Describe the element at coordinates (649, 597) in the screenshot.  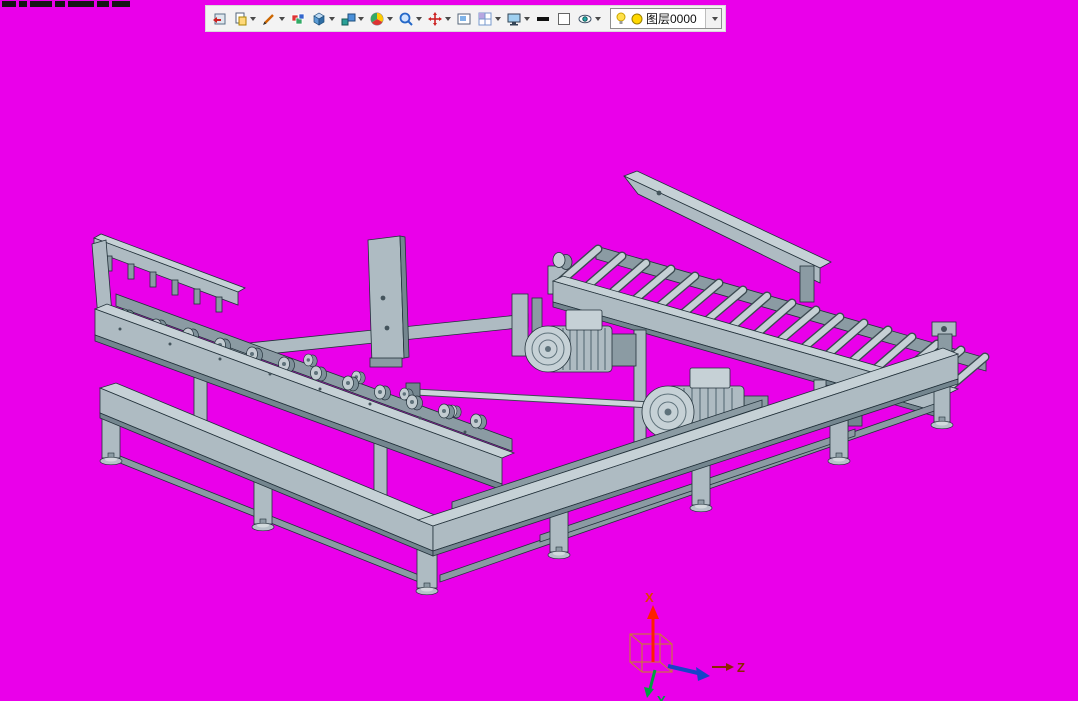
I see `x-axis-label: X` at that location.